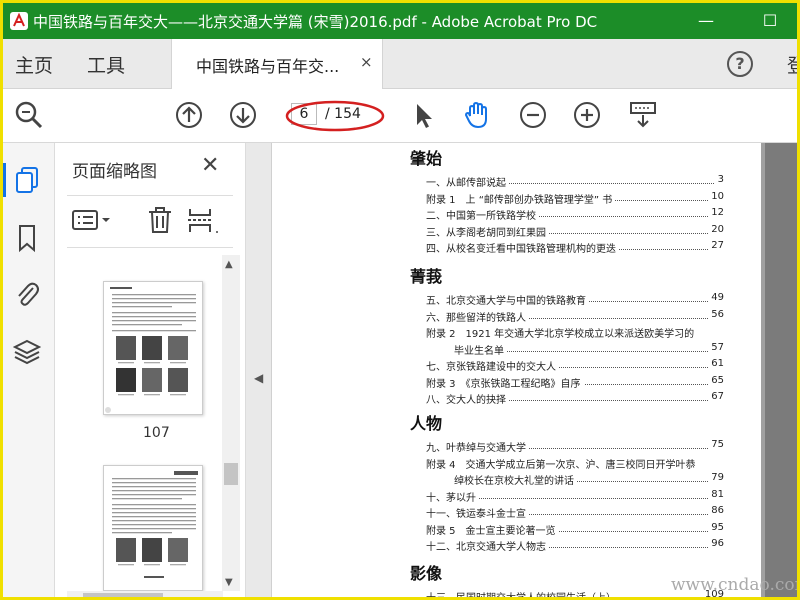  I want to click on tab-tools: 工具, so click(106, 64).